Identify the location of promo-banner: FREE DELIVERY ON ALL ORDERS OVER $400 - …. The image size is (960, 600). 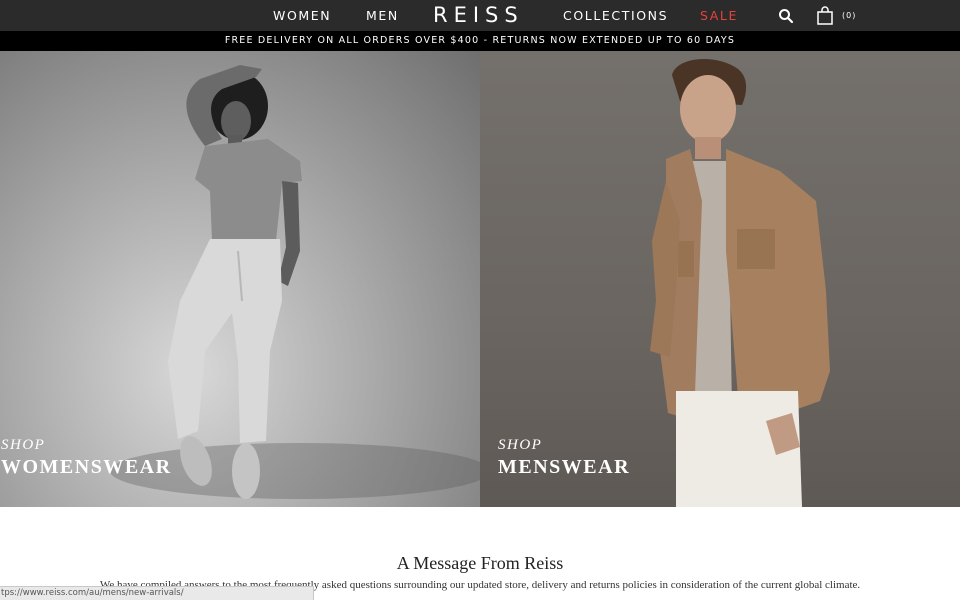
(480, 41).